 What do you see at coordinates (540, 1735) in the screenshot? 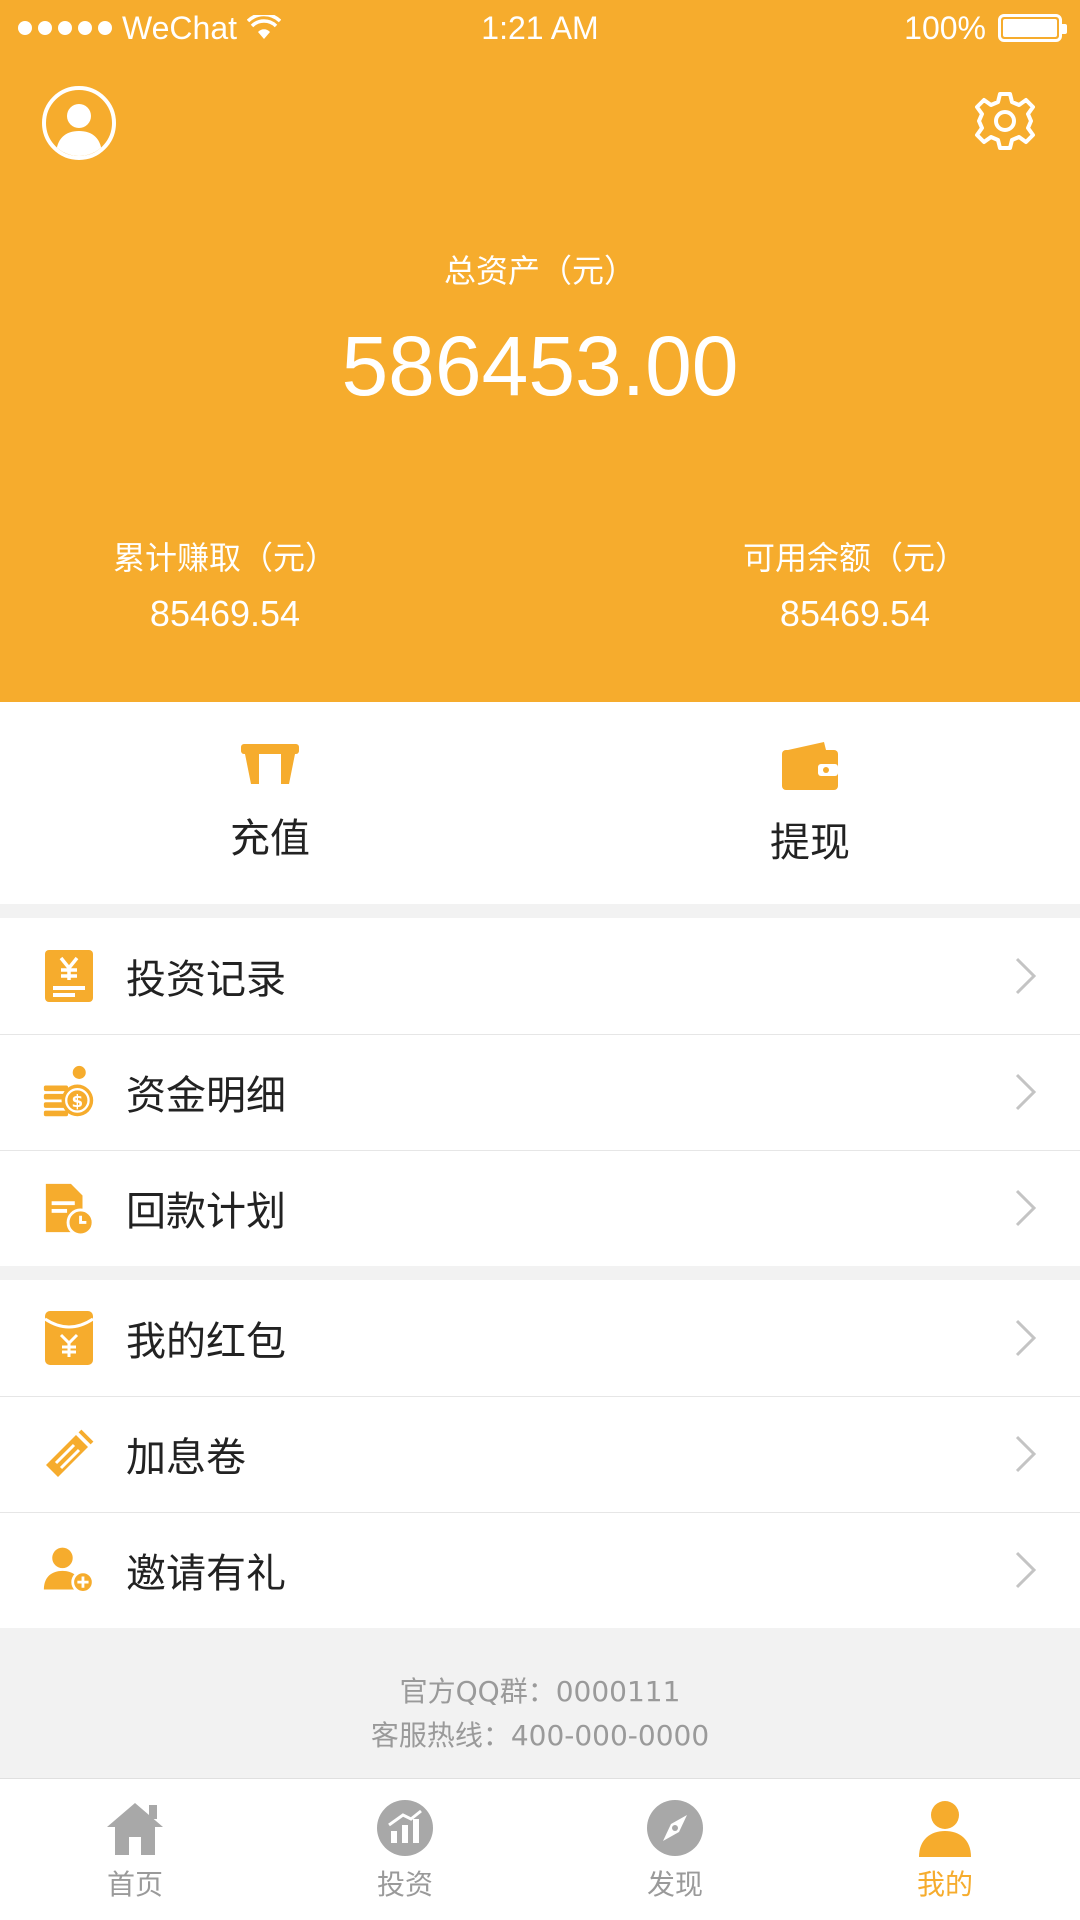
I see `hotline-text: 客服热线：400-000-0000` at bounding box center [540, 1735].